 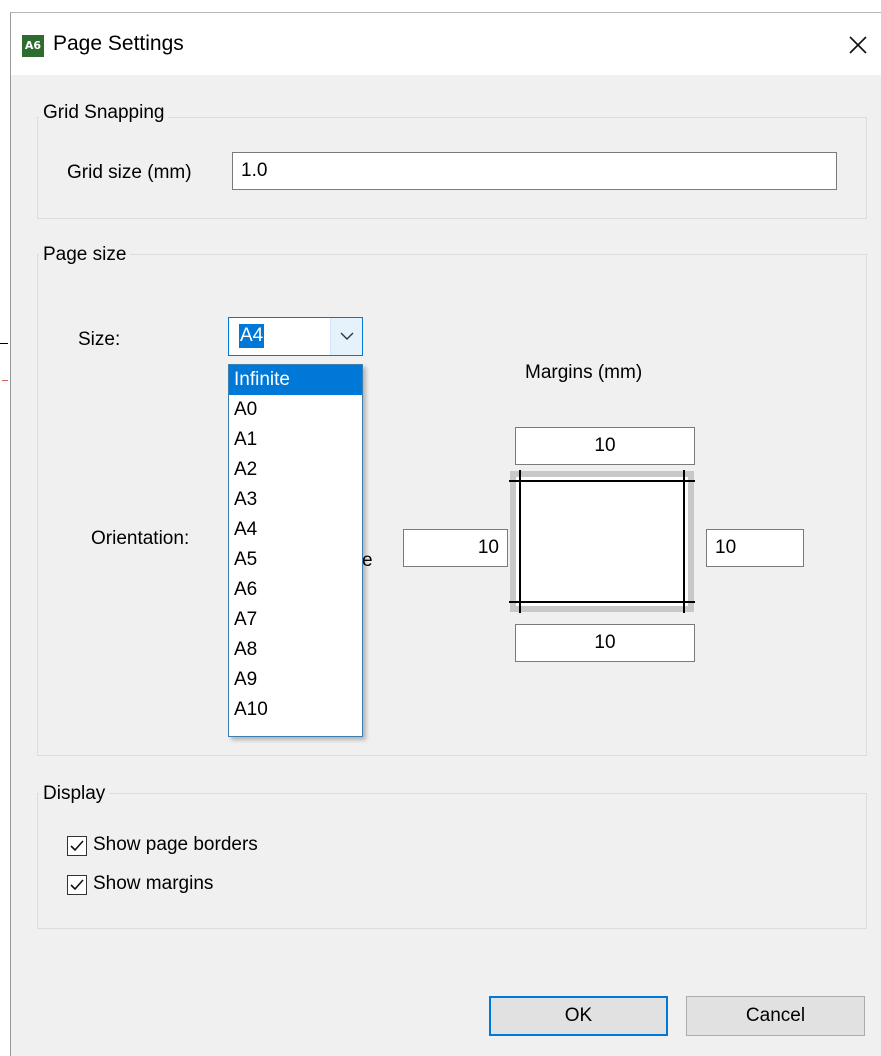 What do you see at coordinates (295, 710) in the screenshot?
I see `size-option-a10: A10` at bounding box center [295, 710].